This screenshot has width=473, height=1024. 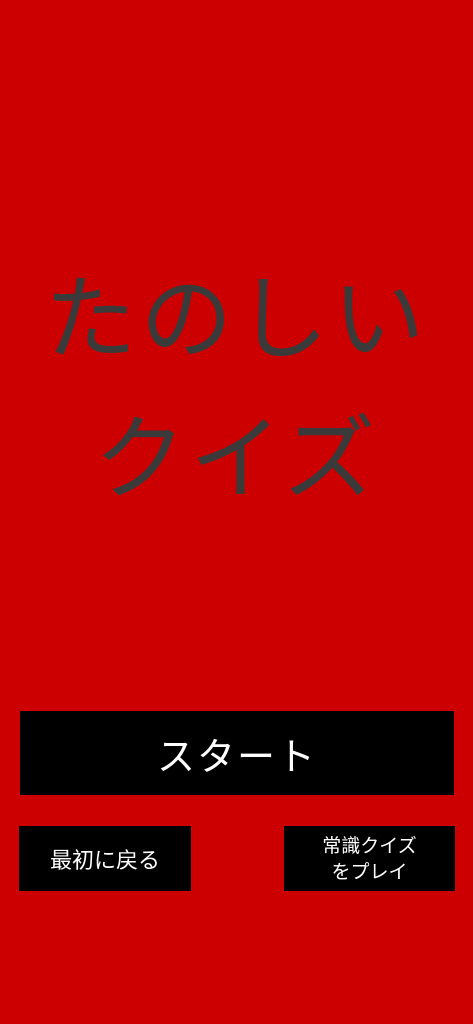 I want to click on app-title-line-1: たのしい, so click(x=236, y=319).